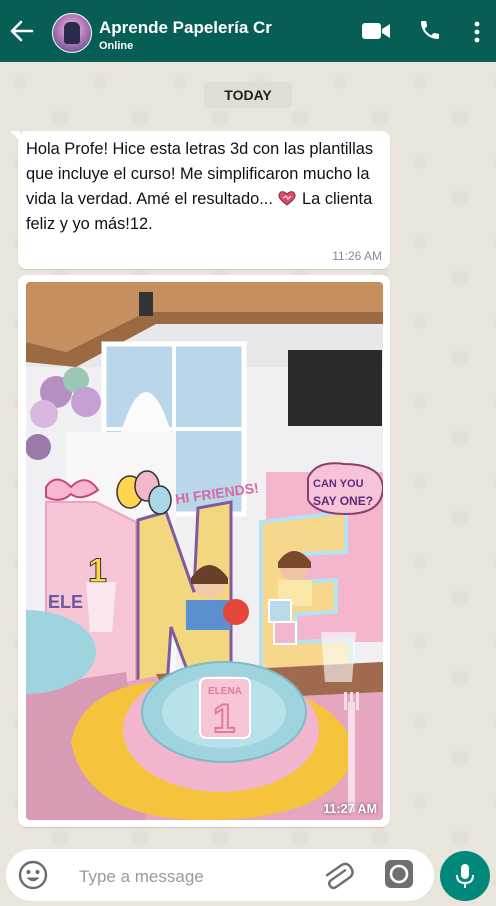 The height and width of the screenshot is (906, 496). I want to click on back-arrow-icon, so click(22, 31).